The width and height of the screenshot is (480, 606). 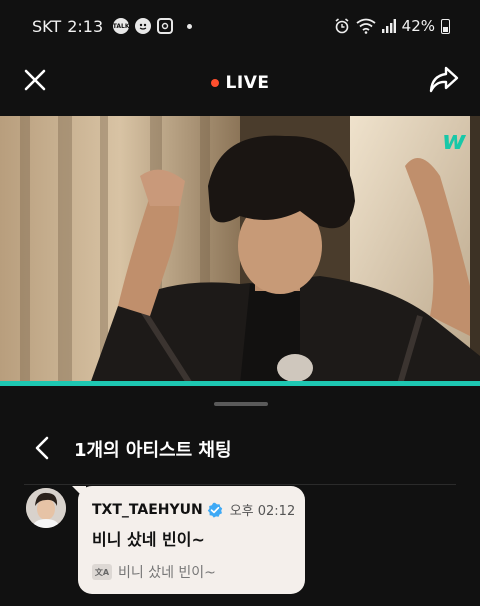 What do you see at coordinates (214, 83) in the screenshot?
I see `live-dot-icon` at bounding box center [214, 83].